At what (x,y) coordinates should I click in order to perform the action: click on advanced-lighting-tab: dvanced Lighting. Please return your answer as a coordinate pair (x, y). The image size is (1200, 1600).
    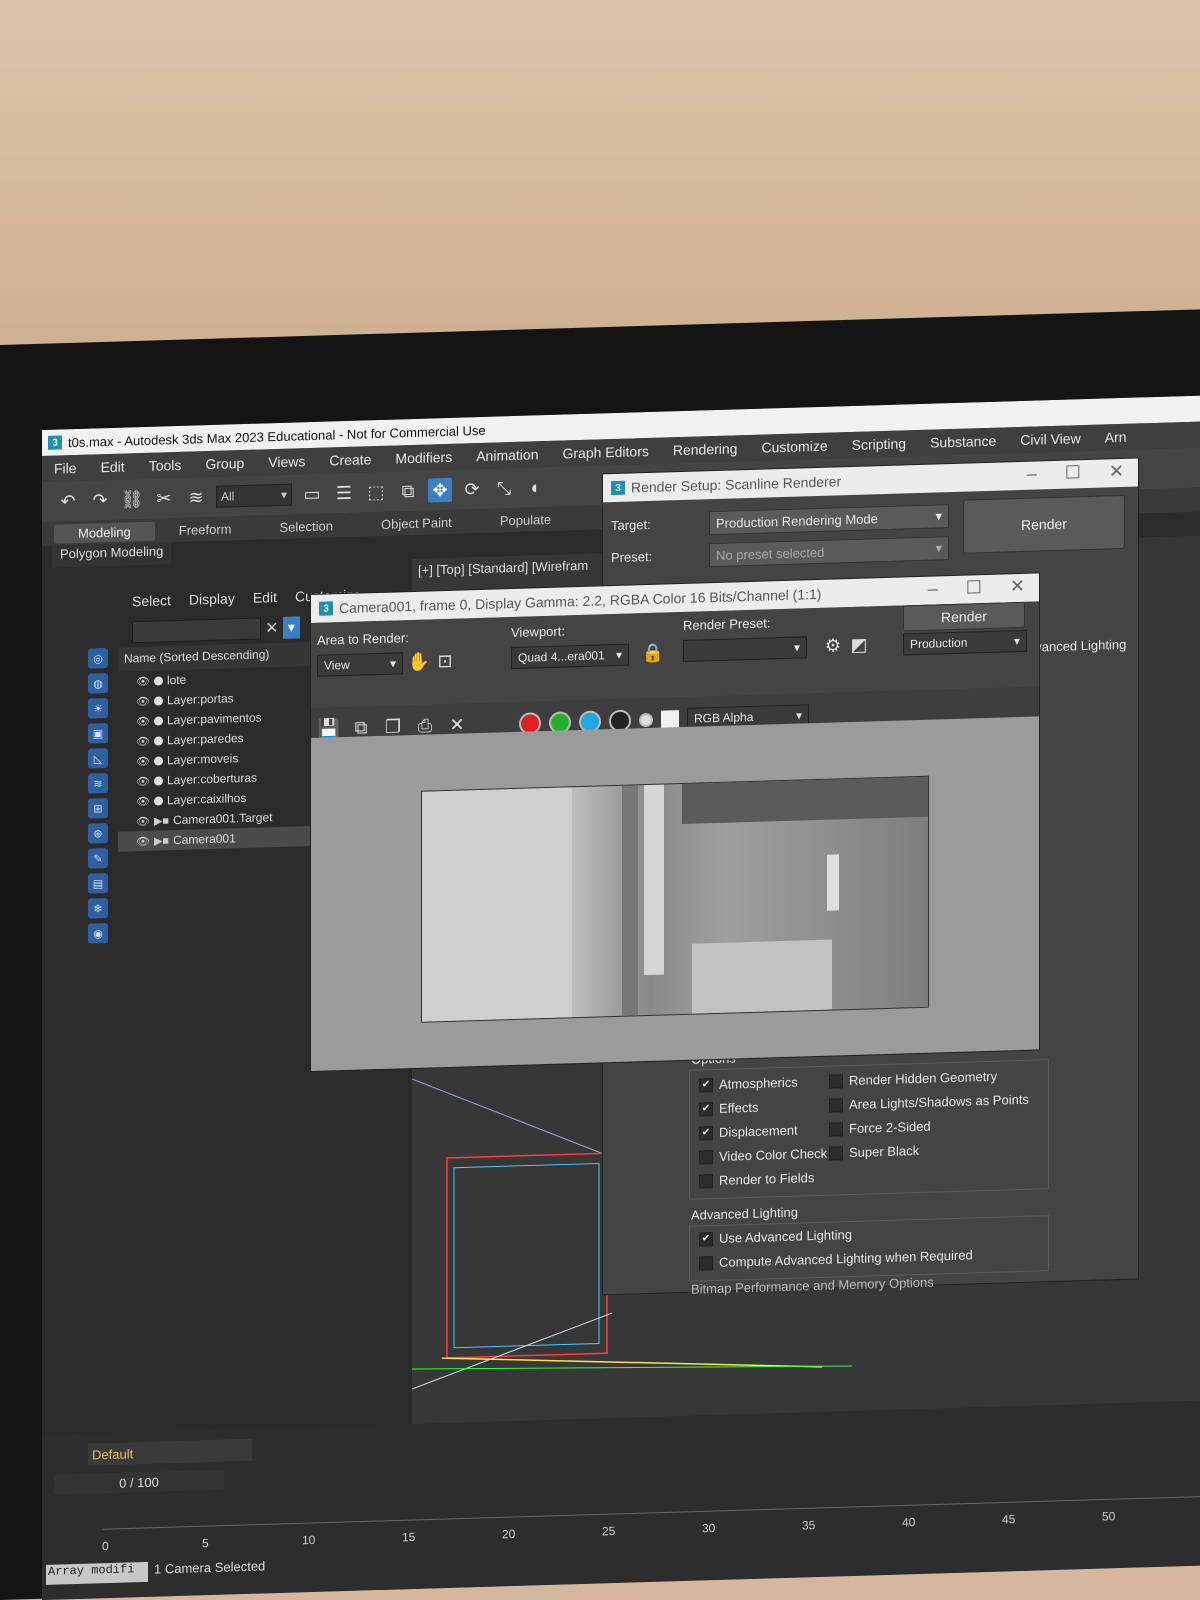
    Looking at the image, I should click on (1077, 646).